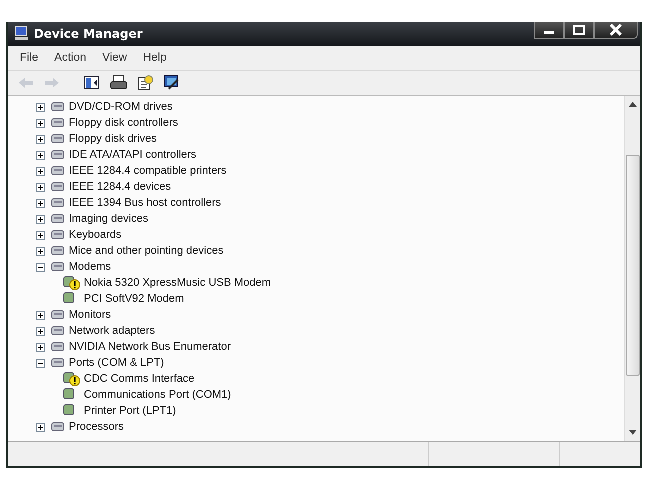 The width and height of the screenshot is (658, 493). What do you see at coordinates (146, 83) in the screenshot?
I see `properties-icon` at bounding box center [146, 83].